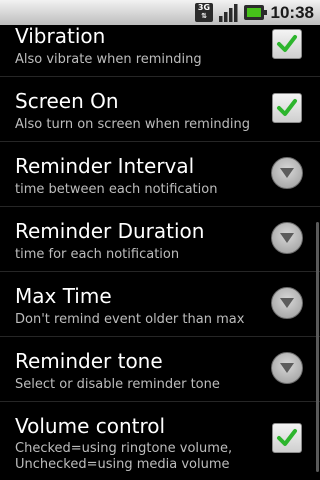 The height and width of the screenshot is (480, 320). Describe the element at coordinates (116, 189) in the screenshot. I see `pref-summary: time between each notification` at that location.